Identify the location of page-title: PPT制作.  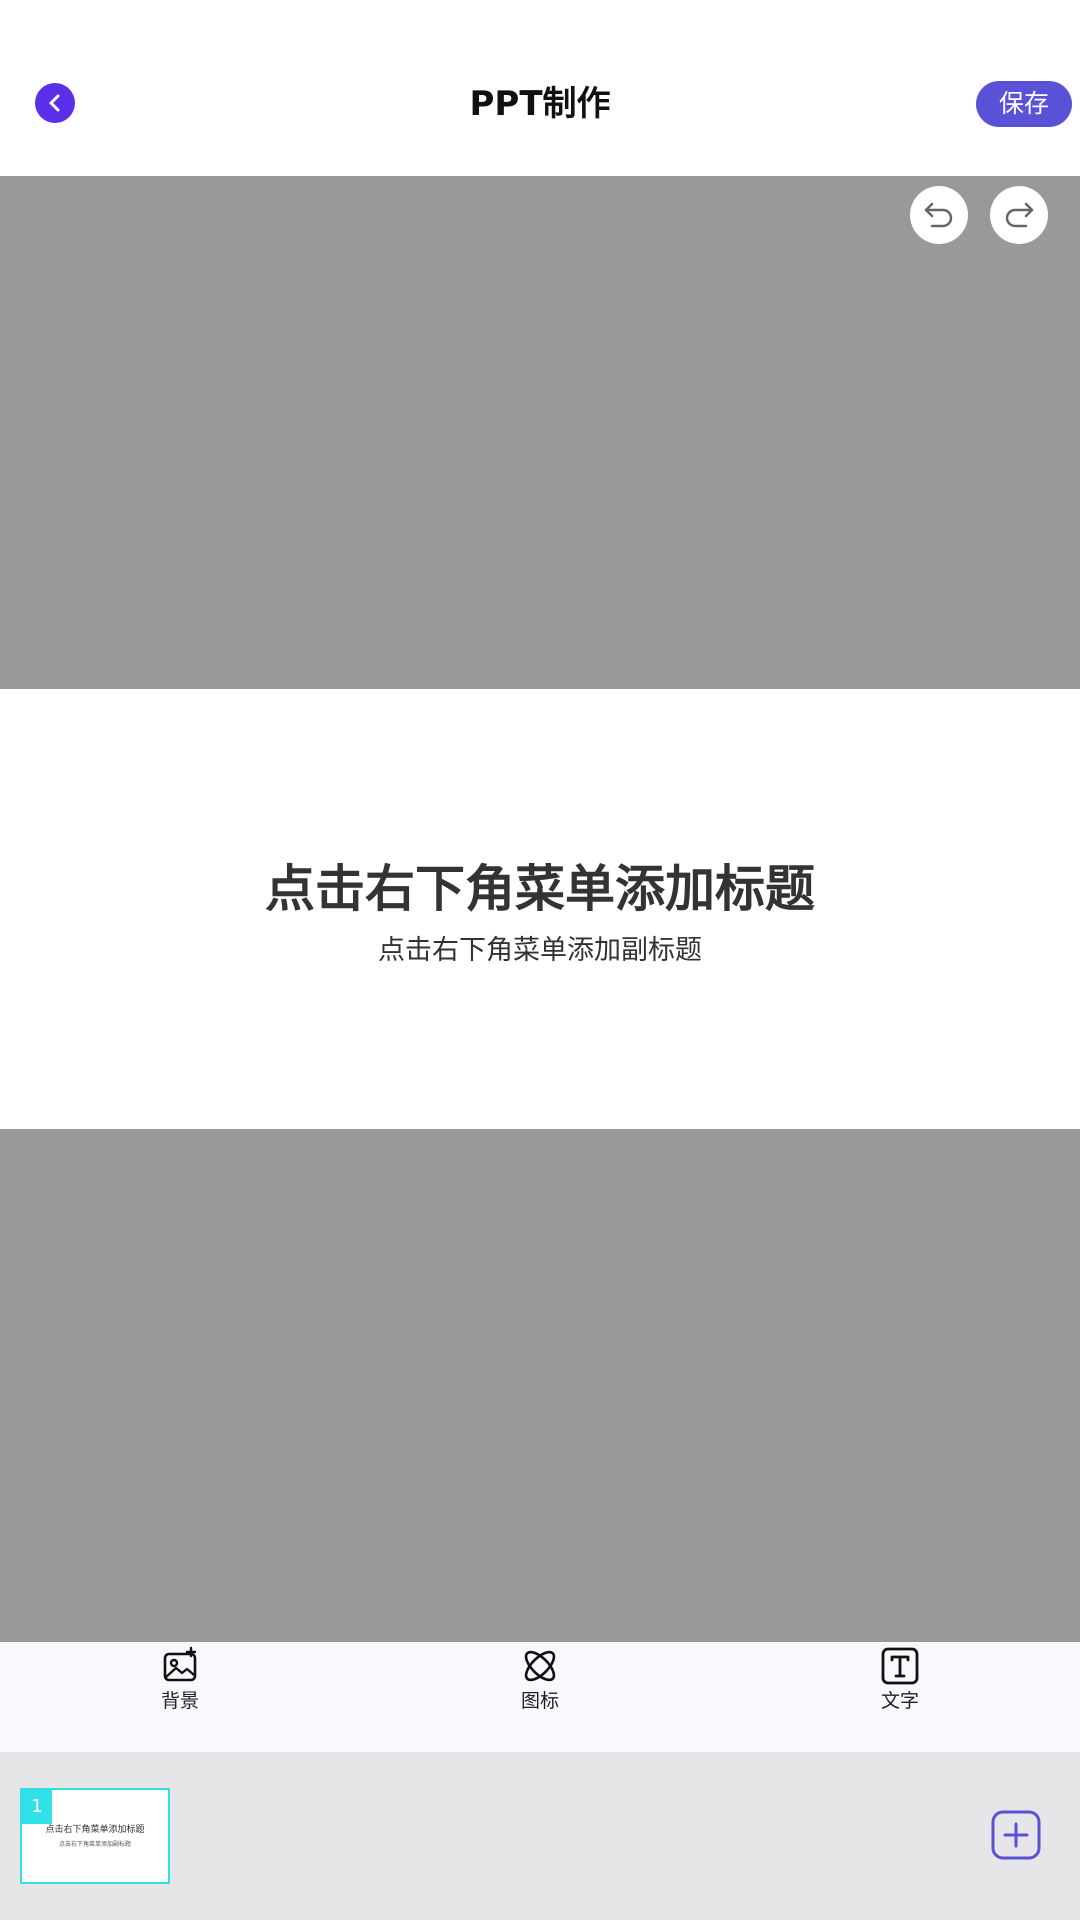
(540, 104).